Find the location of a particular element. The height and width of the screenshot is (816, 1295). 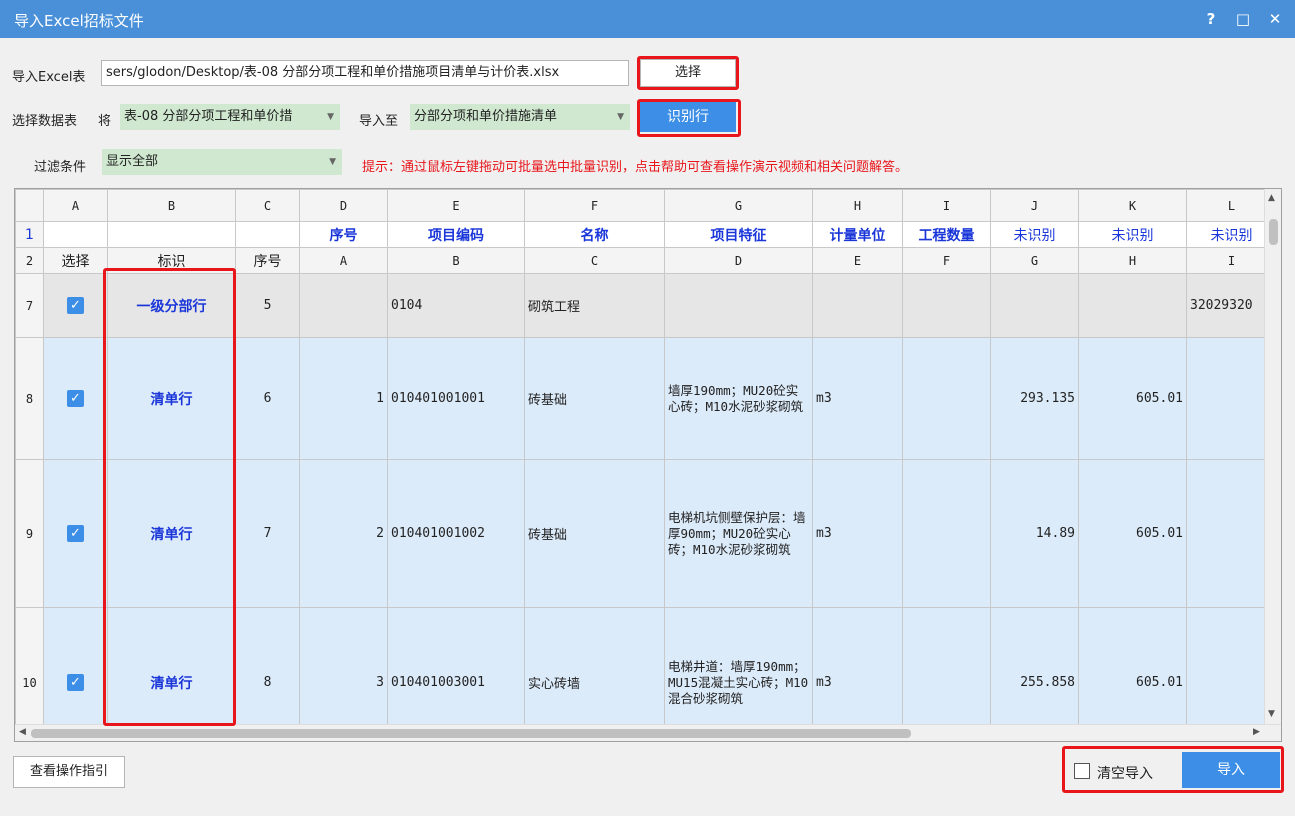

header-cell: B is located at coordinates (456, 260).